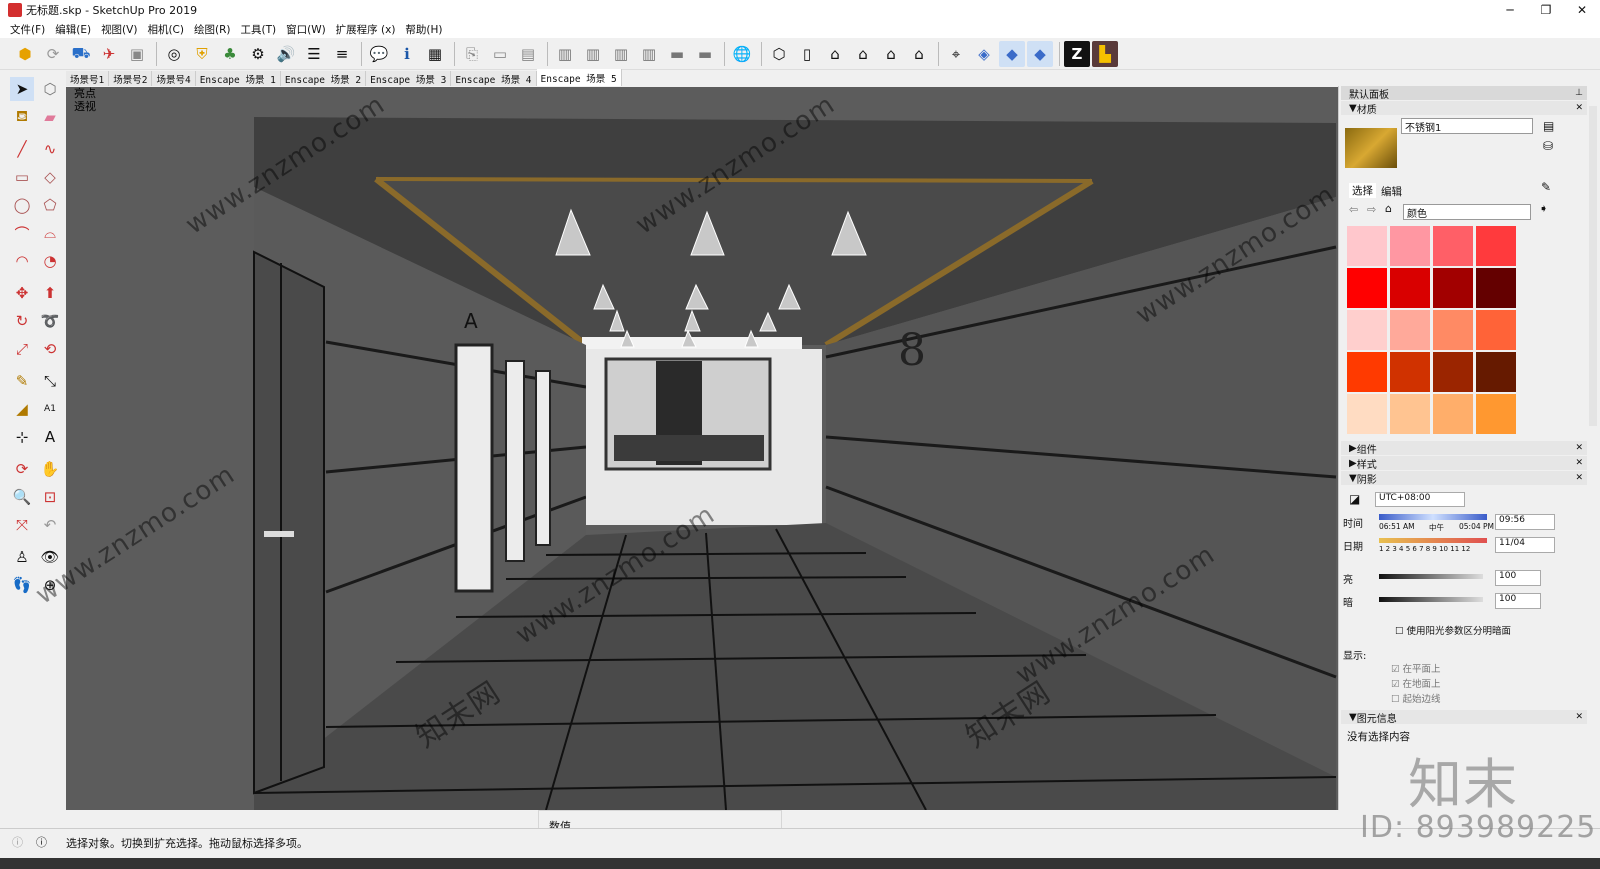 This screenshot has height=869, width=1600. I want to click on on-faces-checkbox: ☑ 在平面上, so click(1416, 668).